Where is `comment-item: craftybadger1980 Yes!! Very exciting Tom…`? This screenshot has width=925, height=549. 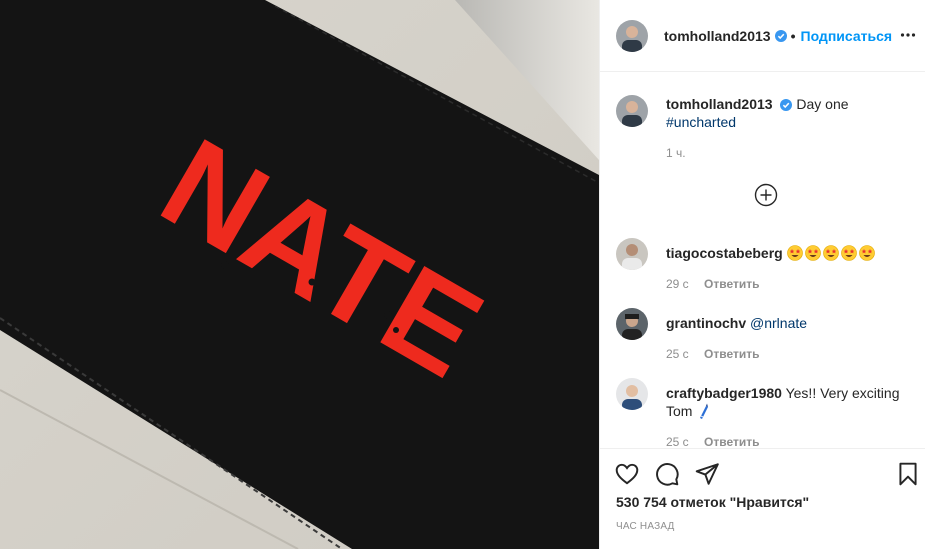 comment-item: craftybadger1980 Yes!! Very exciting Tom… is located at coordinates (764, 413).